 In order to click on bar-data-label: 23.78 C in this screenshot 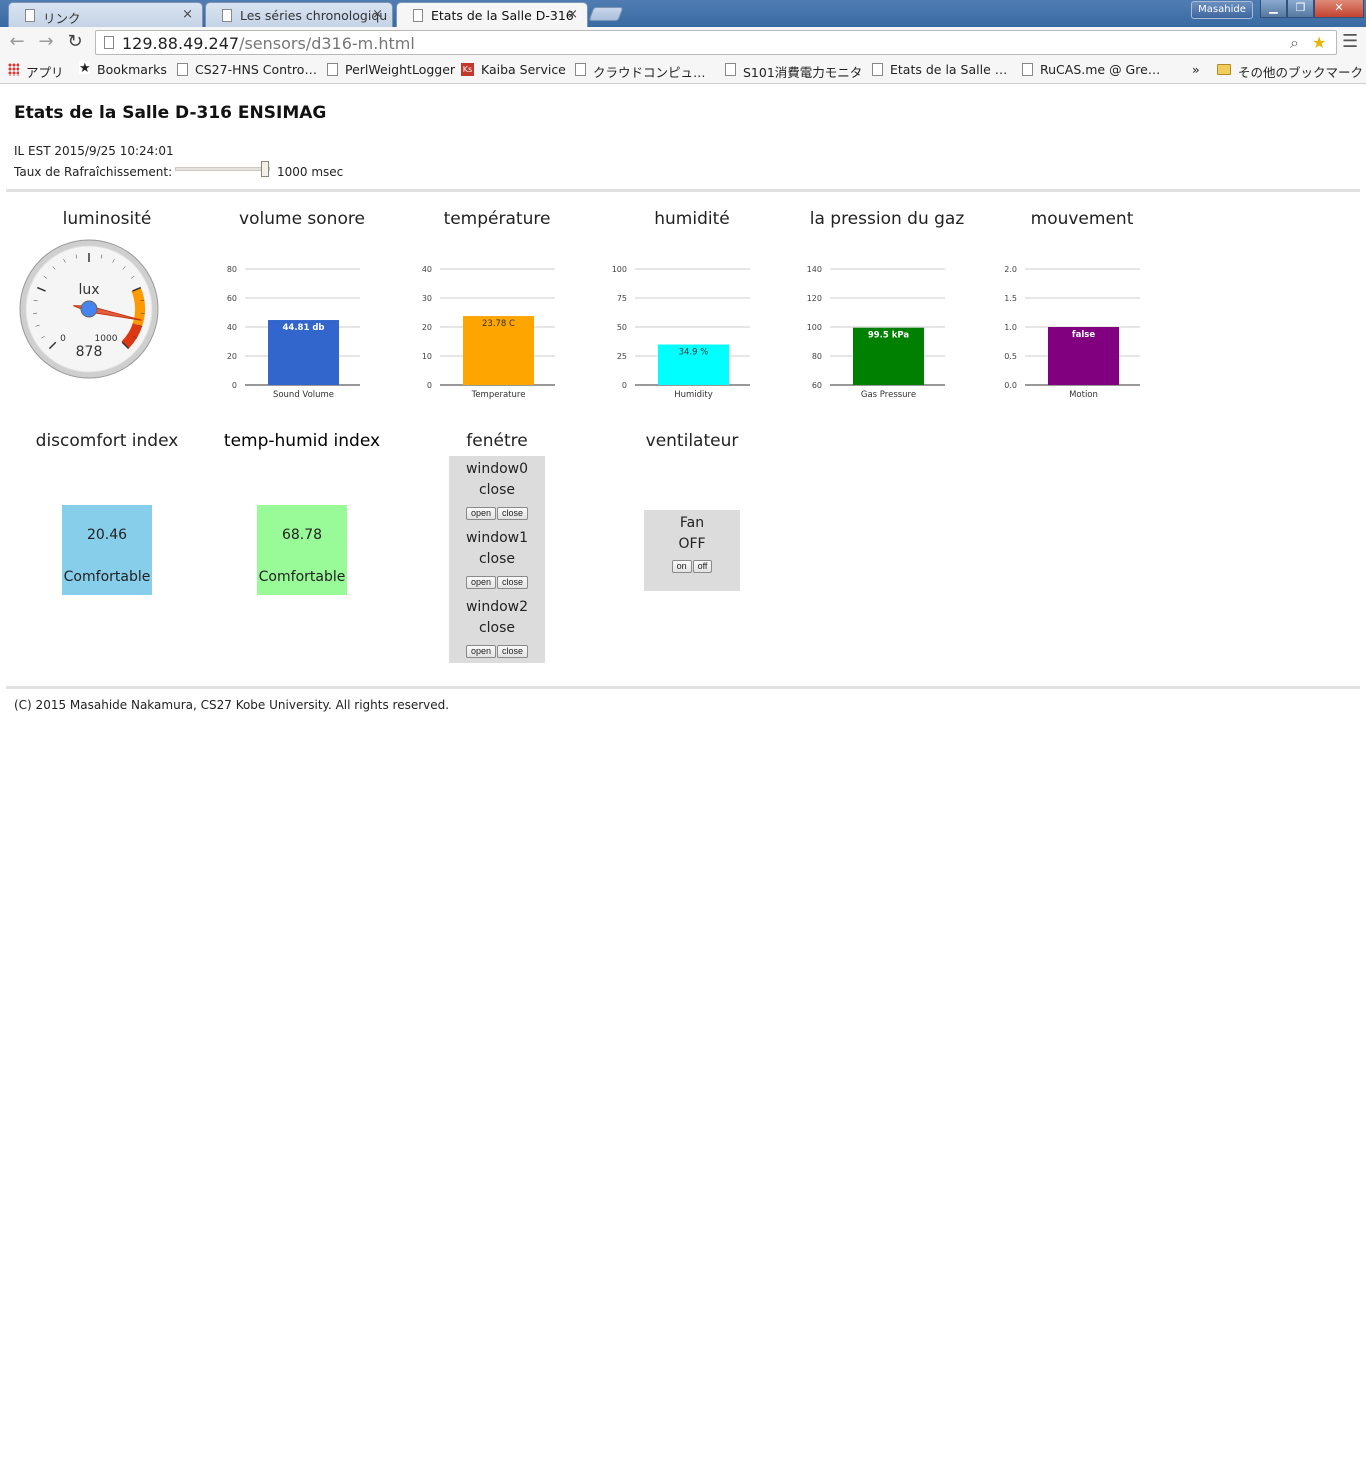, I will do `click(498, 324)`.